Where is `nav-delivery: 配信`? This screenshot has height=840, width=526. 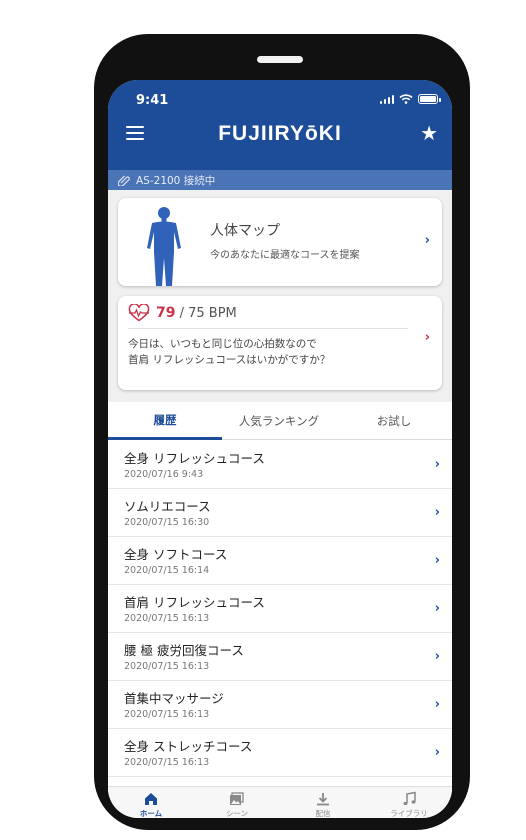
nav-delivery: 配信 is located at coordinates (323, 802).